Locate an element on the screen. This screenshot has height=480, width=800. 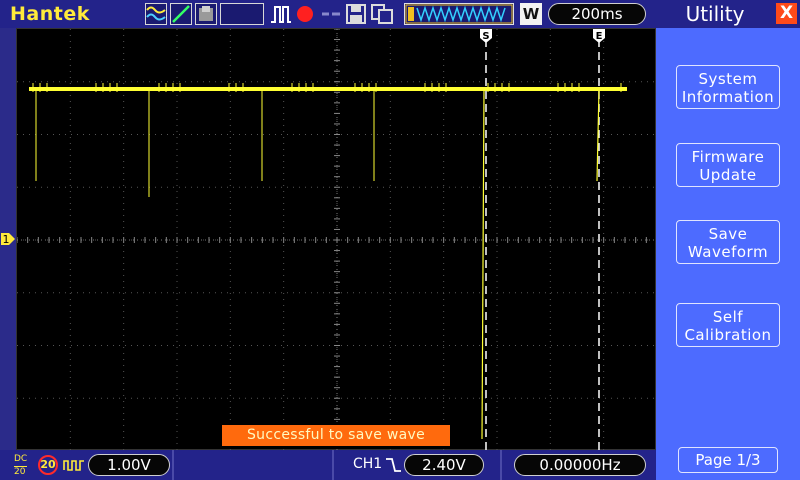
button-label-line1: Self is located at coordinates (728, 317).